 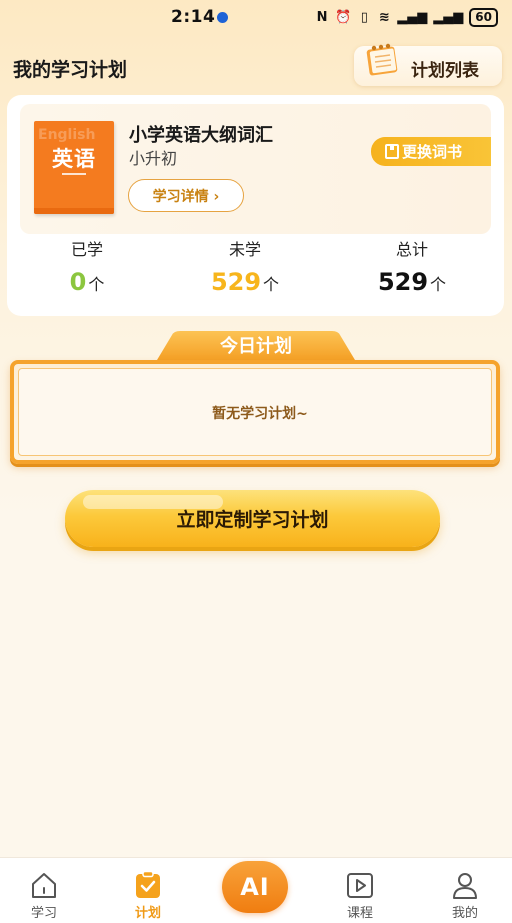 What do you see at coordinates (44, 885) in the screenshot?
I see `home-icon` at bounding box center [44, 885].